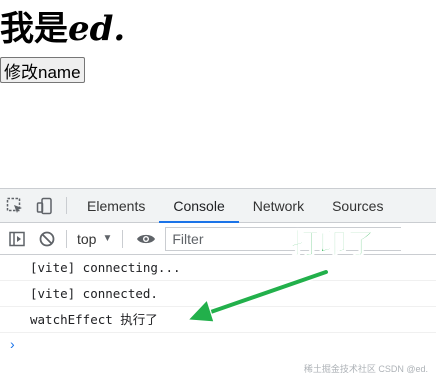  What do you see at coordinates (107, 238) in the screenshot?
I see `caret-down-icon: ▼` at bounding box center [107, 238].